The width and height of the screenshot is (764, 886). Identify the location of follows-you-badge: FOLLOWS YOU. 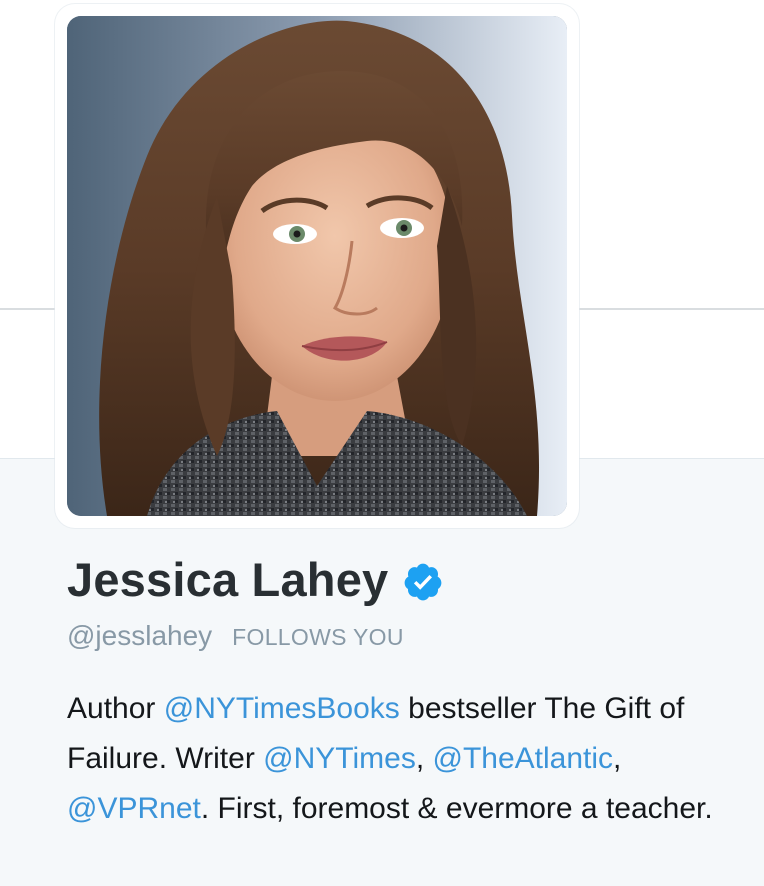
(318, 637).